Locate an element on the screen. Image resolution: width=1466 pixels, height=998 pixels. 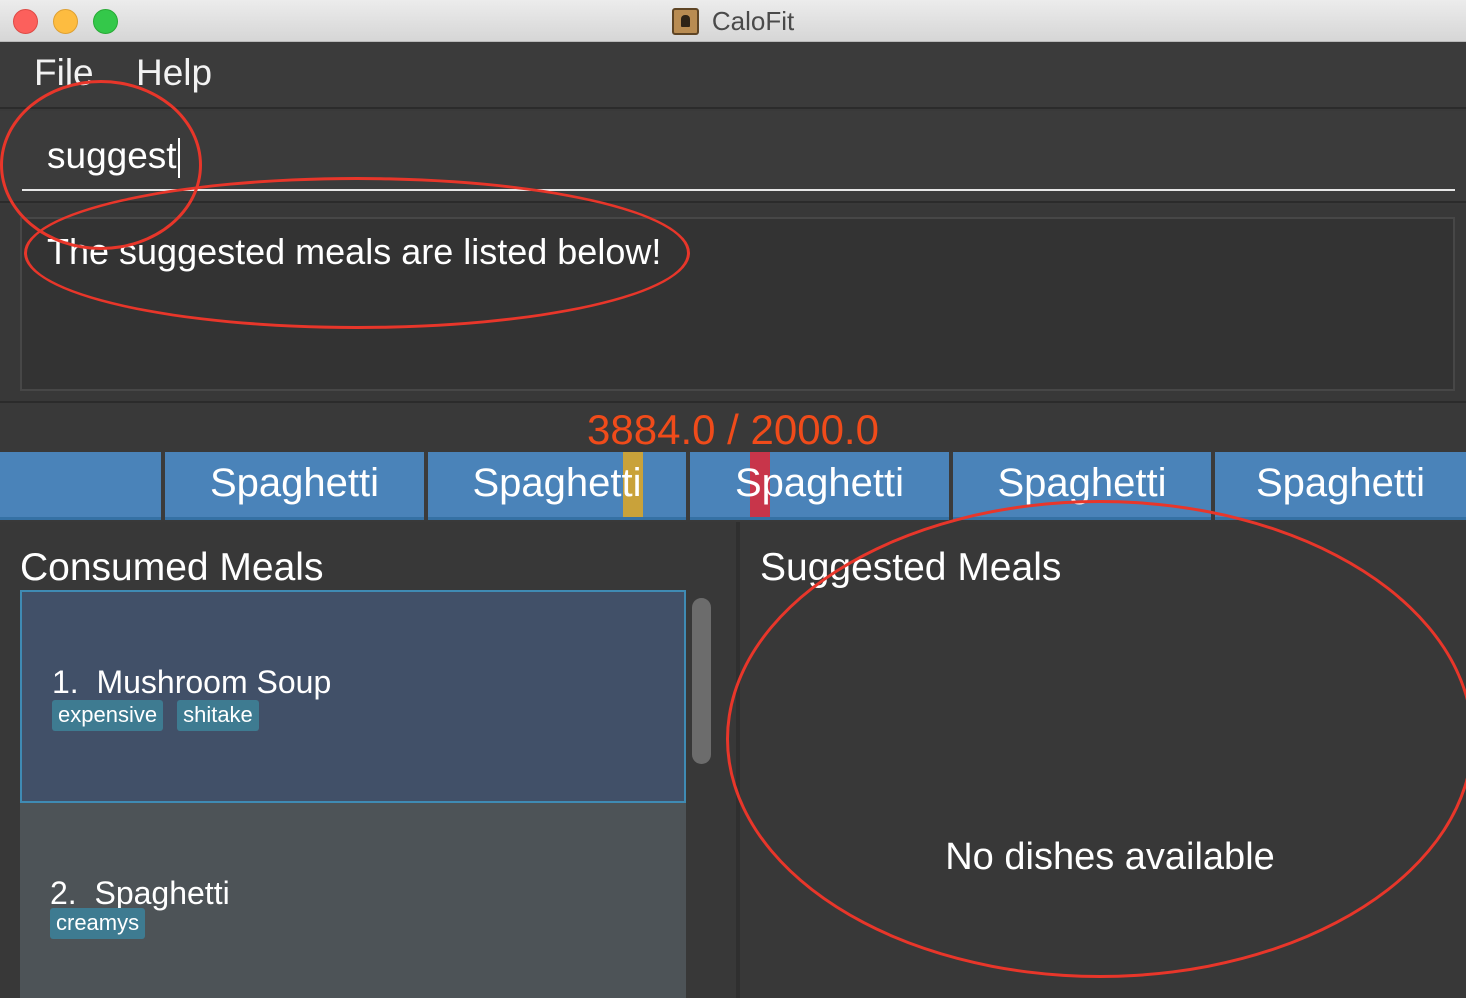
text-caret is located at coordinates (178, 158).